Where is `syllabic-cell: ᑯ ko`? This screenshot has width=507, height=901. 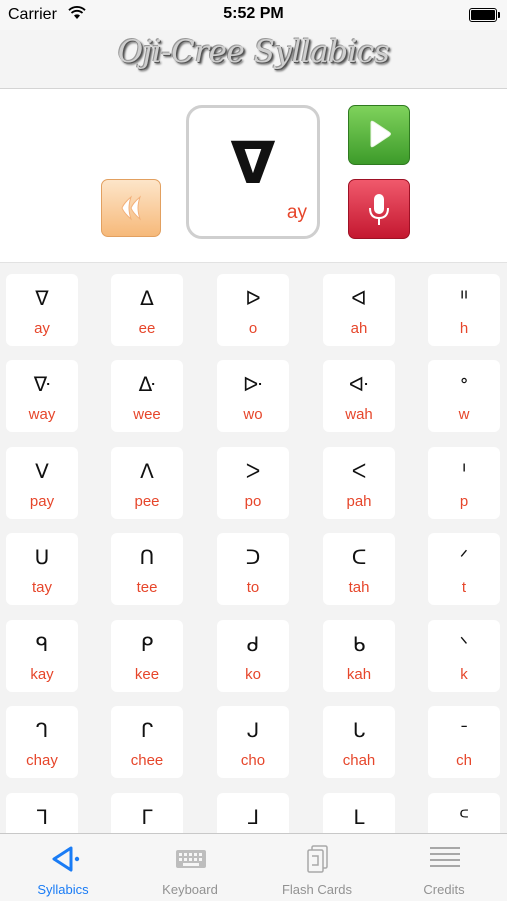 syllabic-cell: ᑯ ko is located at coordinates (253, 656).